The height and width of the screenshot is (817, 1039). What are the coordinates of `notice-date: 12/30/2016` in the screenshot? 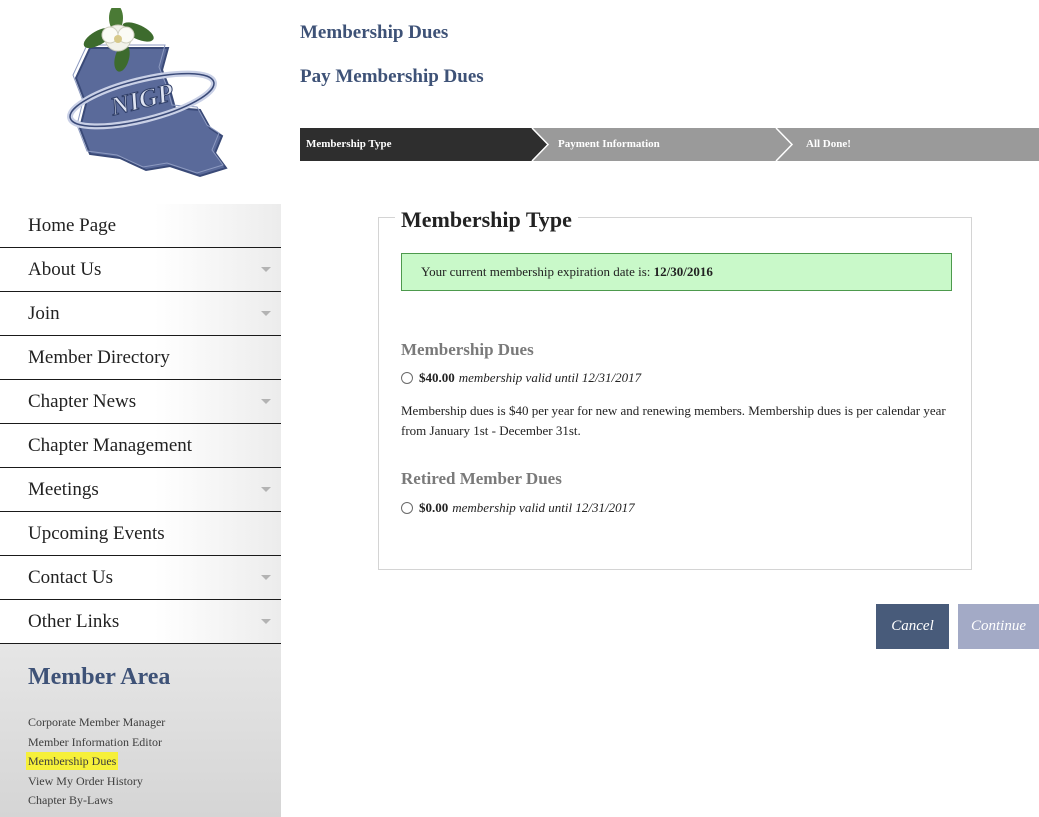 It's located at (683, 271).